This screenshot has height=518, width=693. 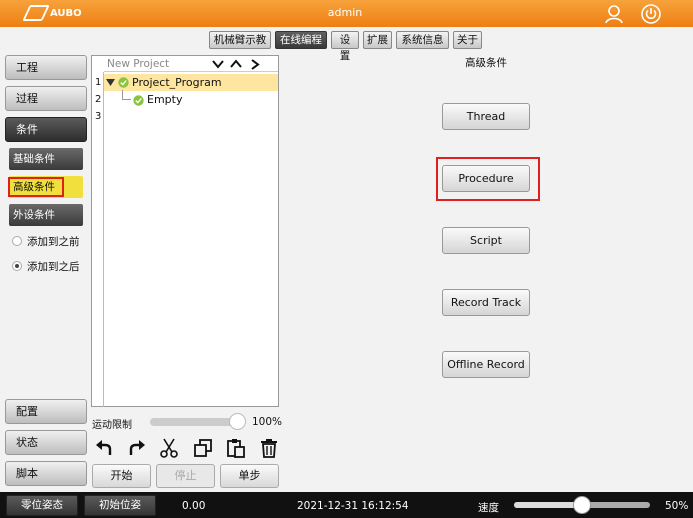 What do you see at coordinates (17, 241) in the screenshot?
I see `add-before-radio` at bounding box center [17, 241].